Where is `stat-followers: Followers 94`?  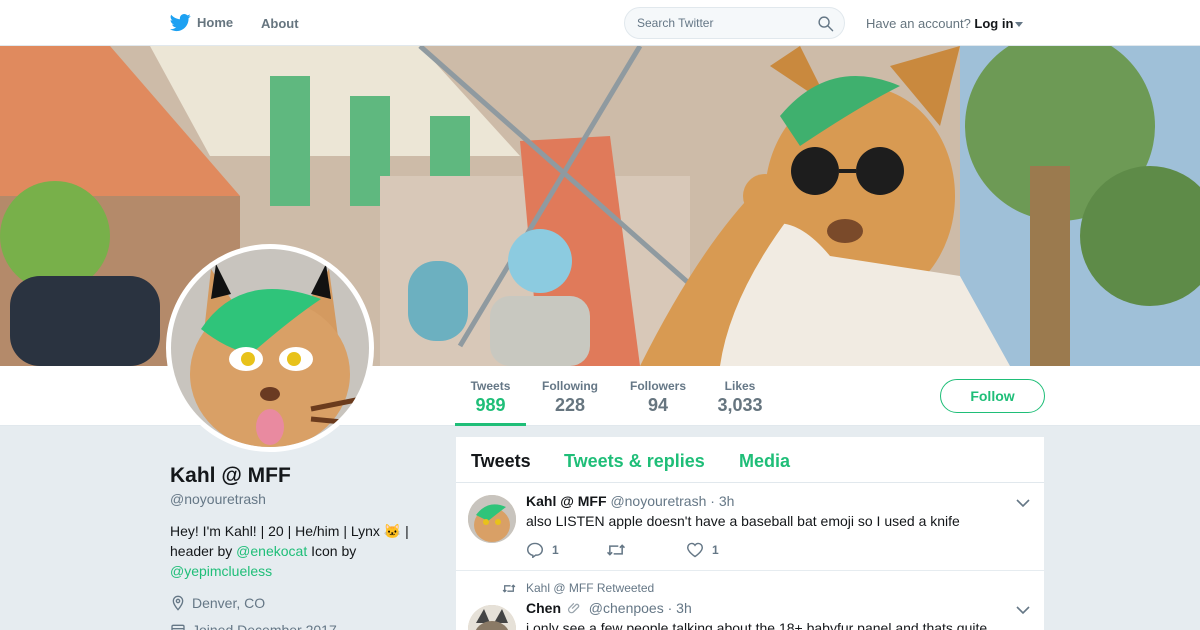
stat-followers: Followers 94 is located at coordinates (658, 396).